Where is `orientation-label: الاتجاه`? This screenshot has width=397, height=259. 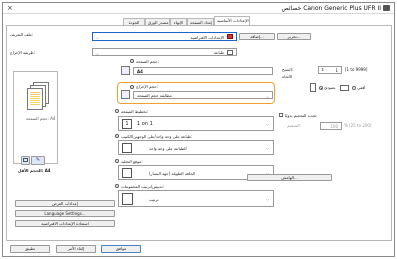
orientation-label: الاتجاه is located at coordinates (287, 76).